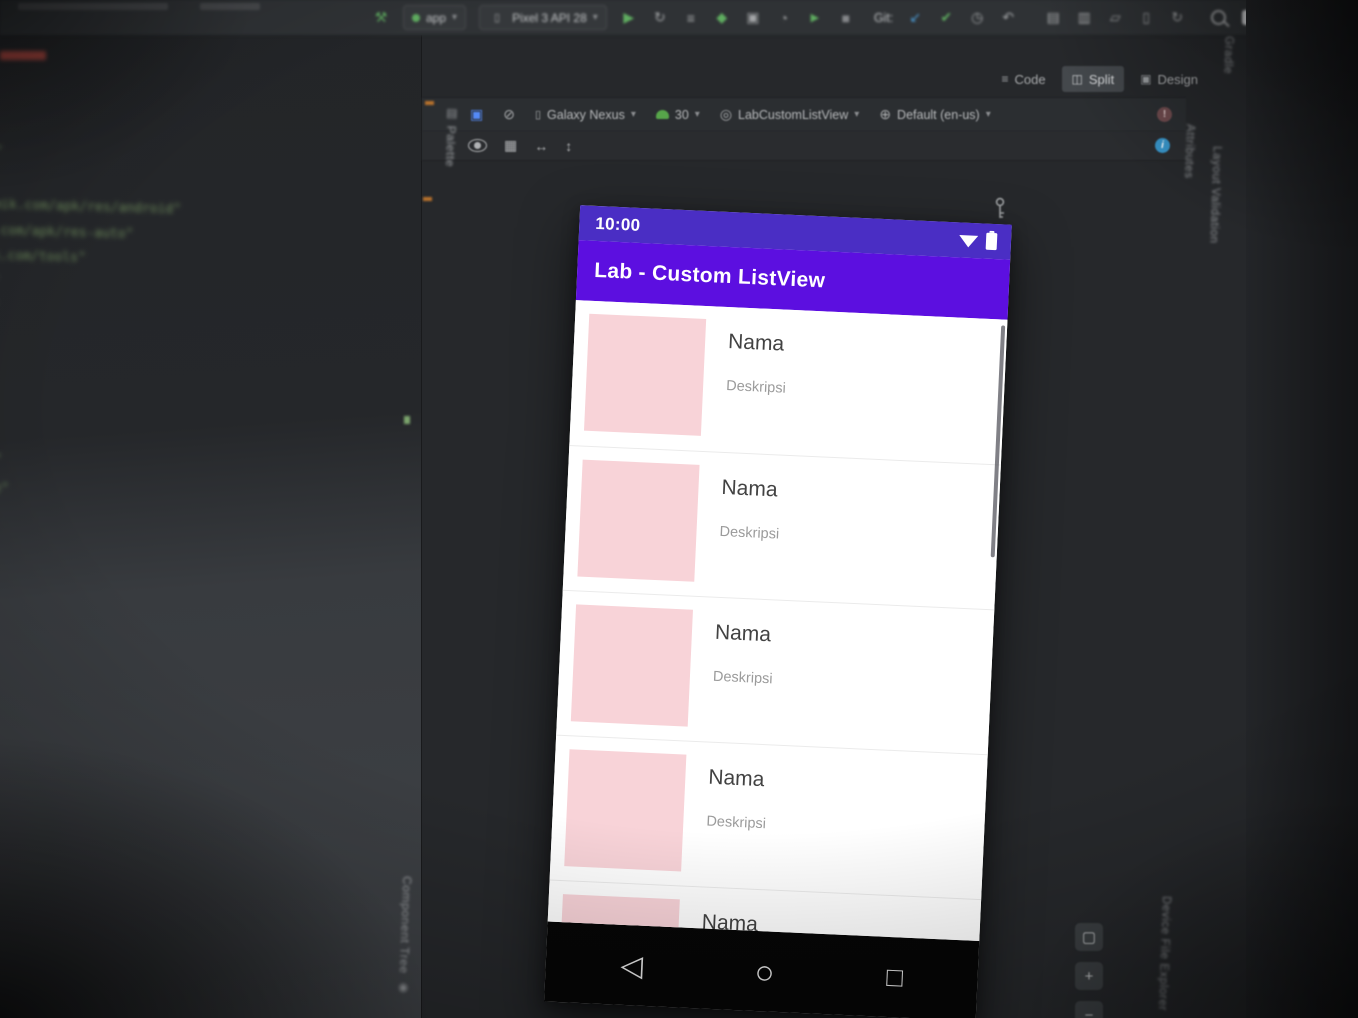 The width and height of the screenshot is (1358, 1018). What do you see at coordinates (915, 18) in the screenshot?
I see `git-update-icon: ↙` at bounding box center [915, 18].